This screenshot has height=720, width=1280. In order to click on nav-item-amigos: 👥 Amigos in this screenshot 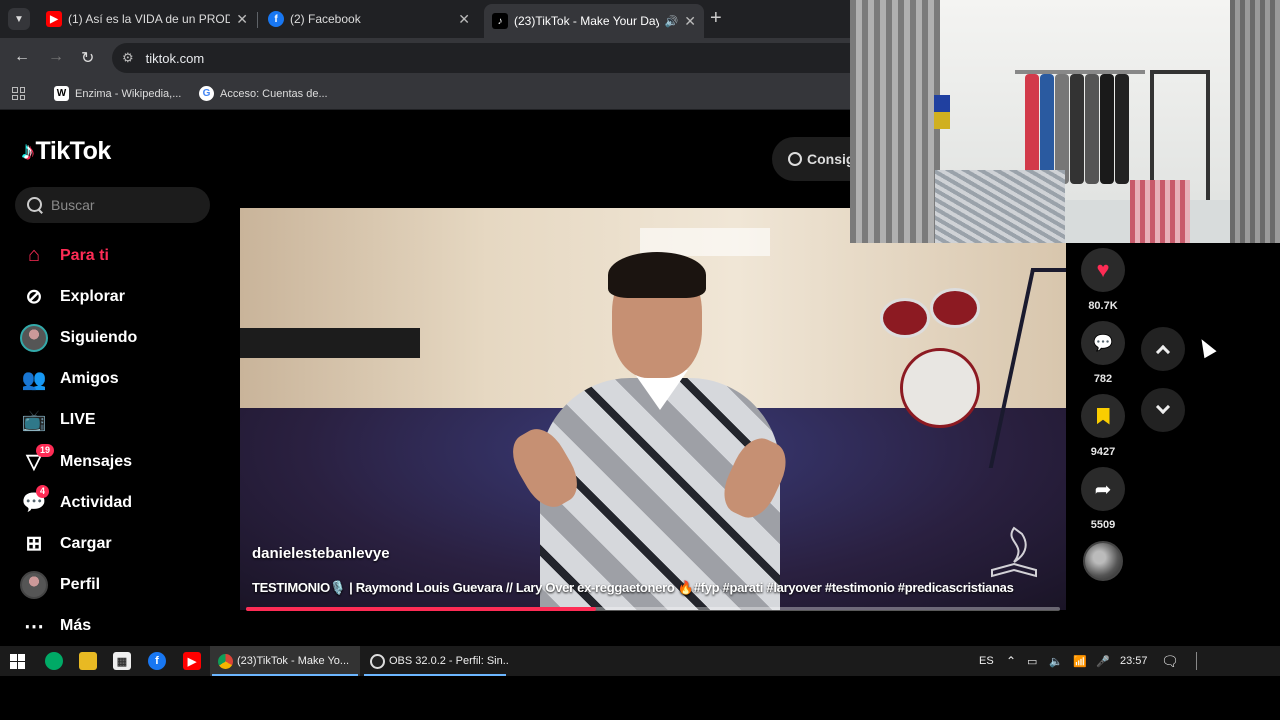, I will do `click(118, 379)`.